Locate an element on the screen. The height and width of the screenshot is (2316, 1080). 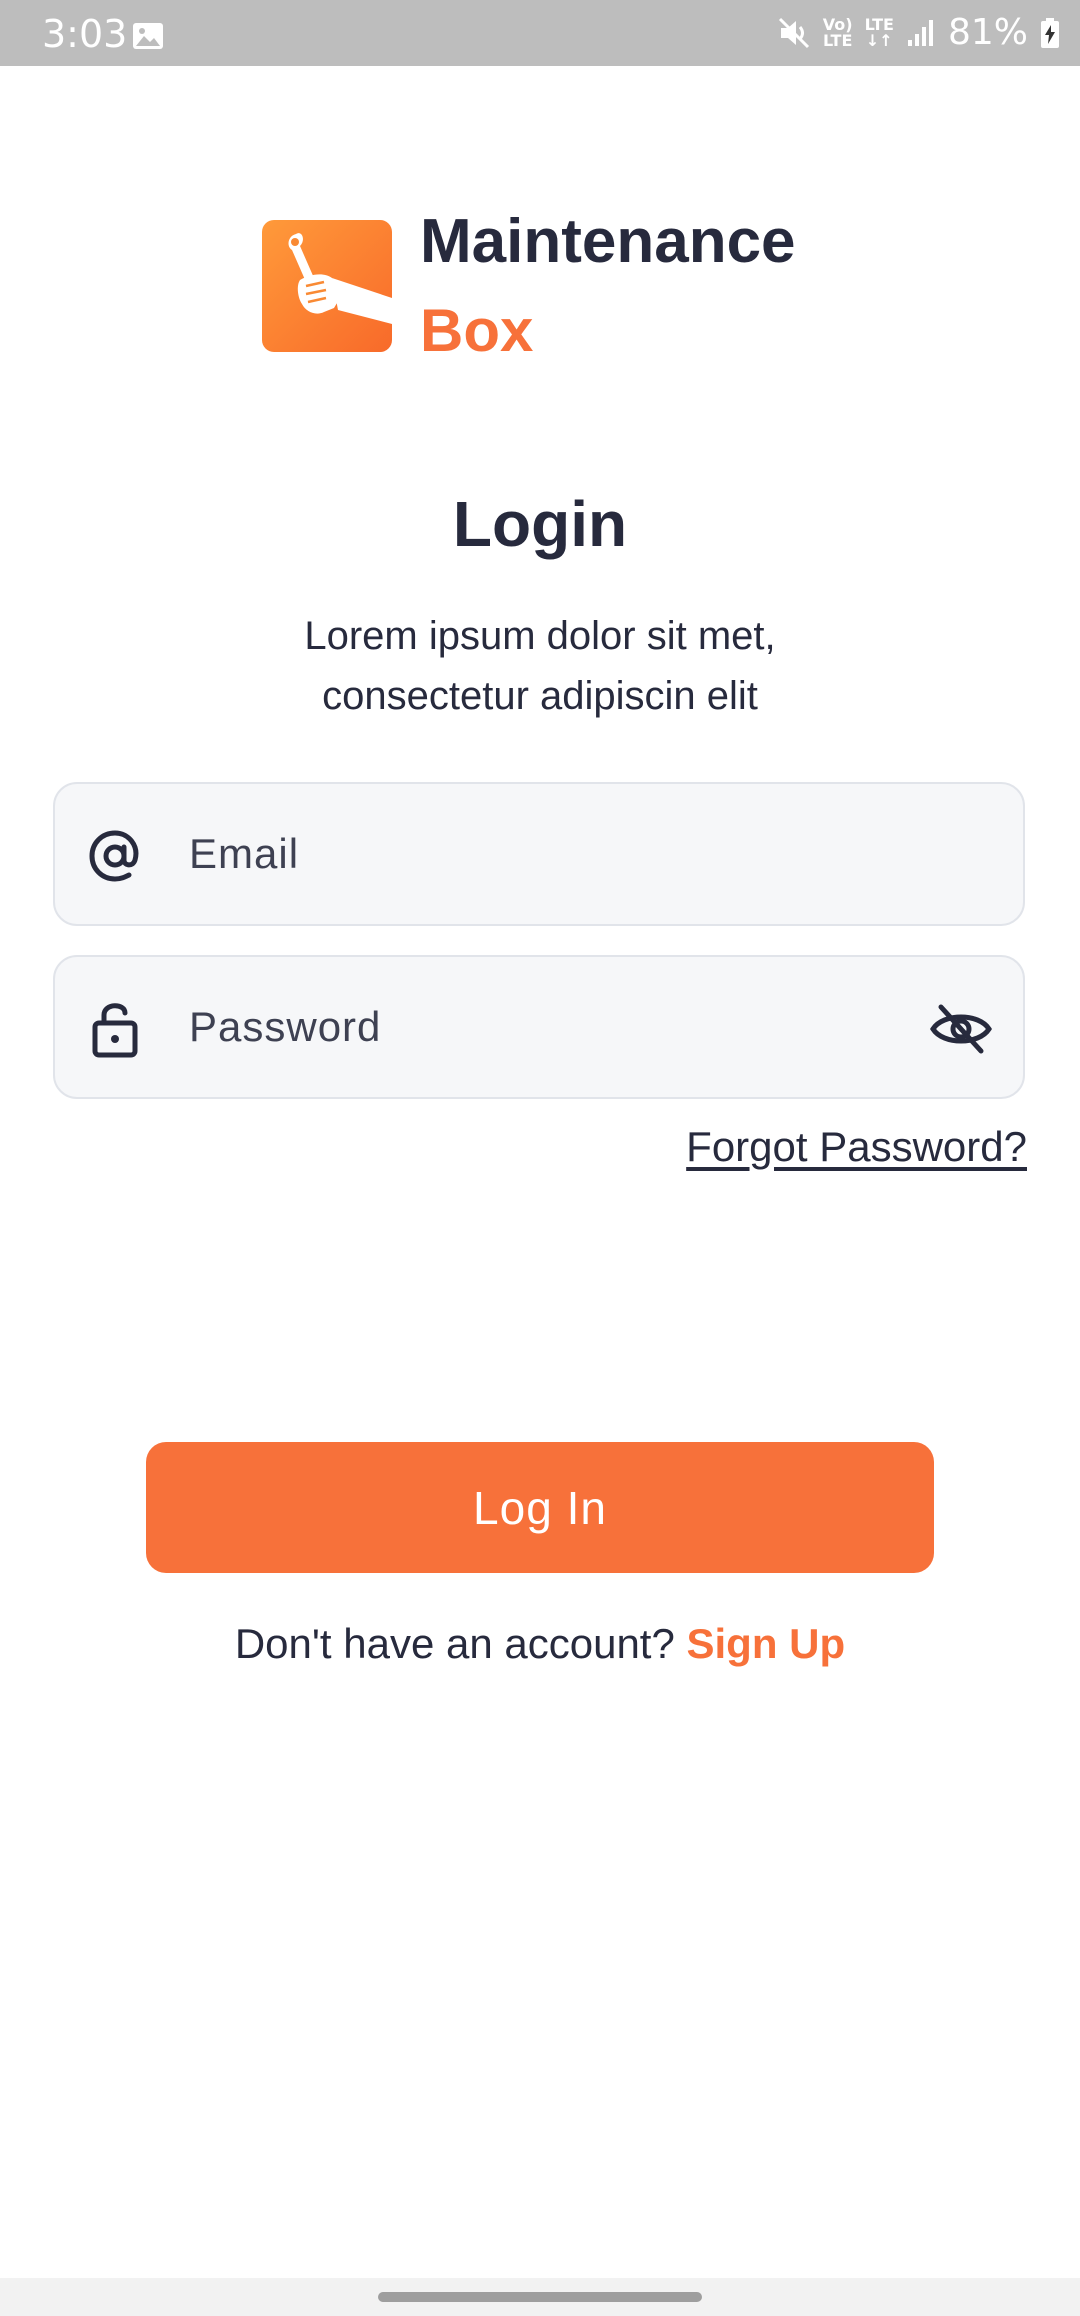
password-field is located at coordinates (539, 1027).